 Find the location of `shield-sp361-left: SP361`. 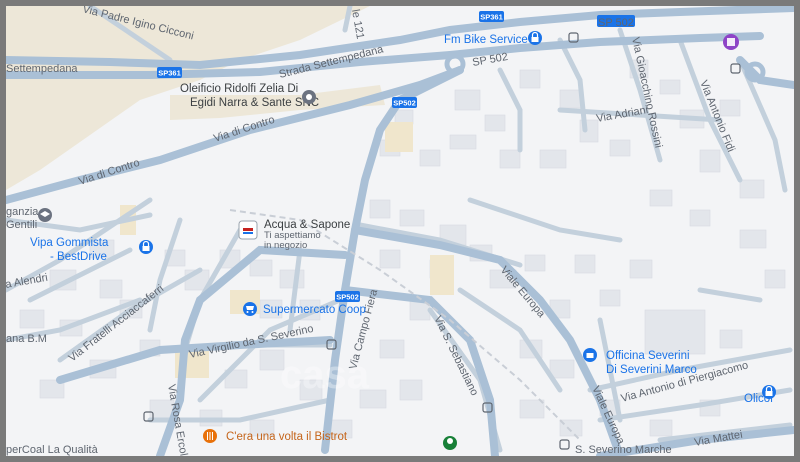

shield-sp361-left: SP361 is located at coordinates (169, 72).